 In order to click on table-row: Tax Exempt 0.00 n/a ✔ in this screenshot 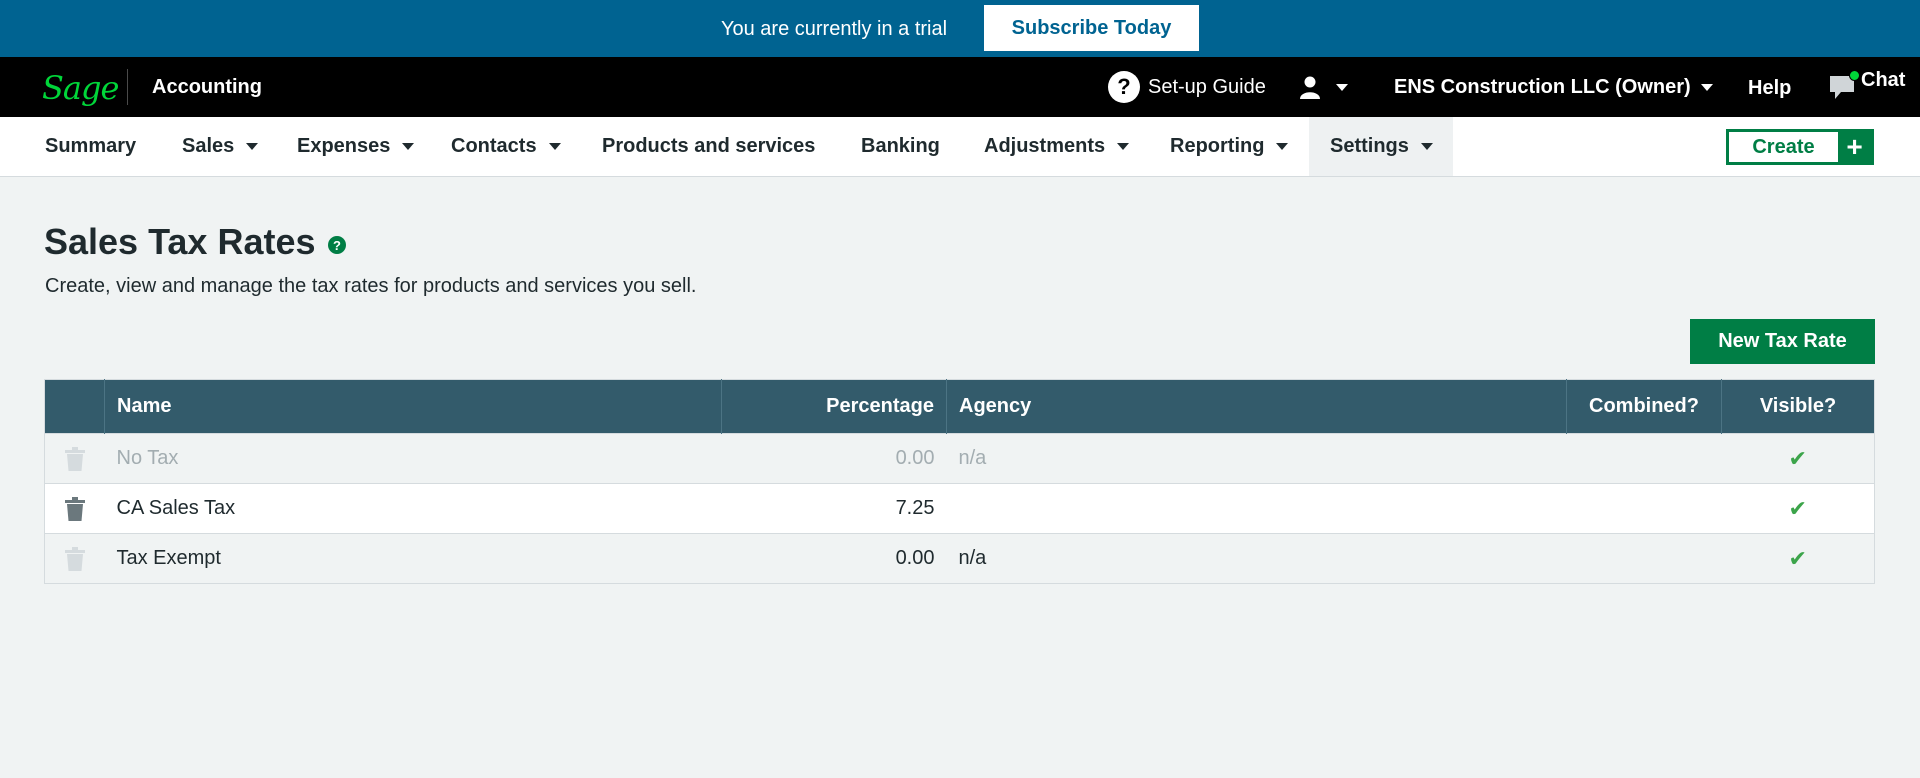, I will do `click(959, 558)`.